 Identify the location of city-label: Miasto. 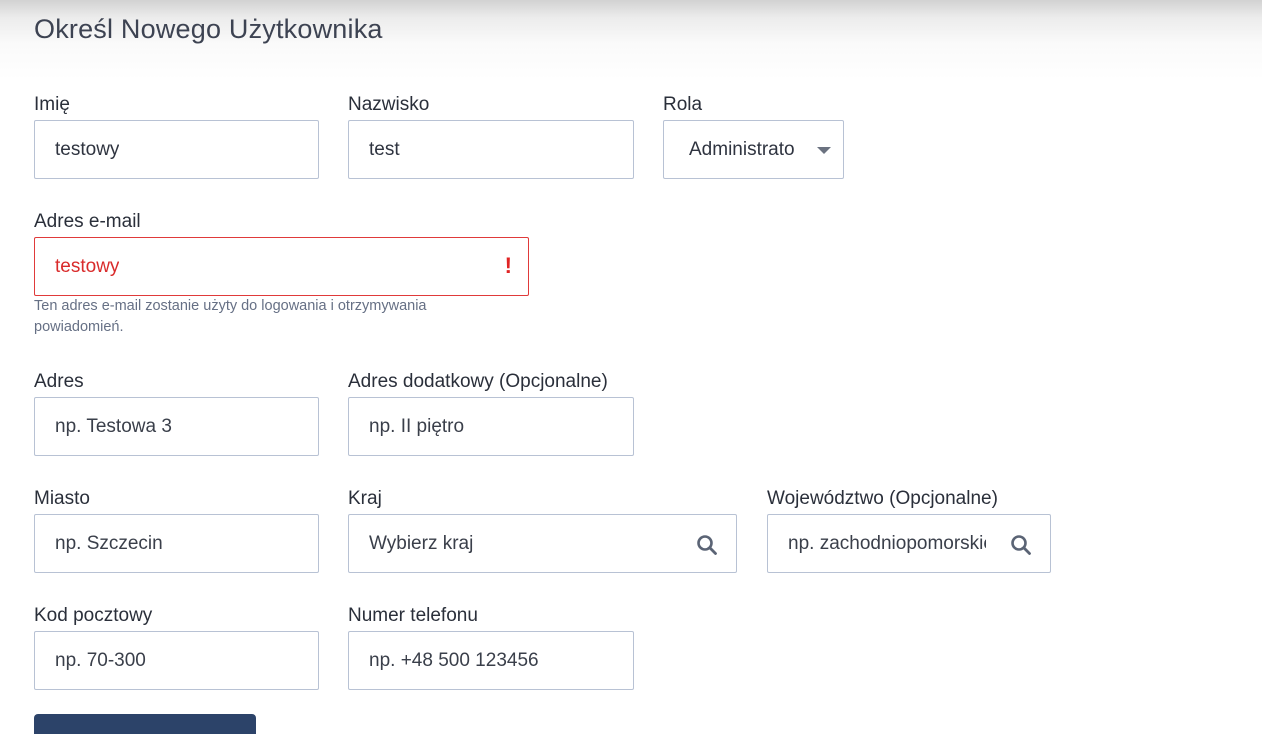
(62, 498).